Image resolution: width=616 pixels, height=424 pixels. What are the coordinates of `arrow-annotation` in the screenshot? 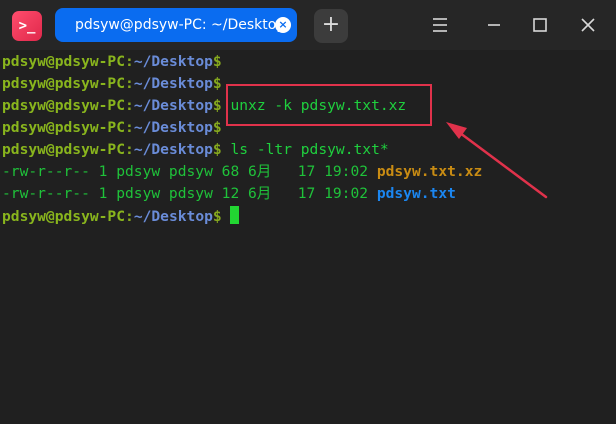 It's located at (497, 160).